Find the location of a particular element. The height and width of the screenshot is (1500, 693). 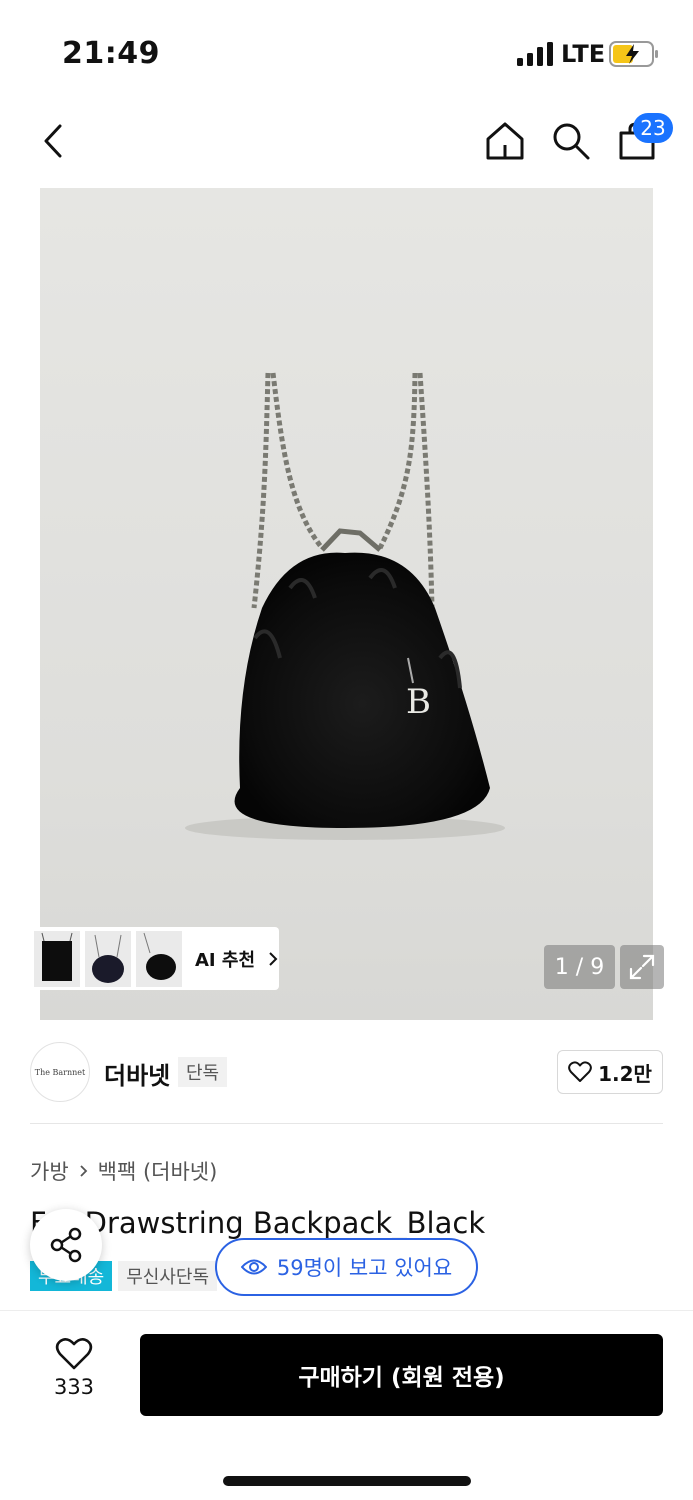

search-icon is located at coordinates (571, 141).